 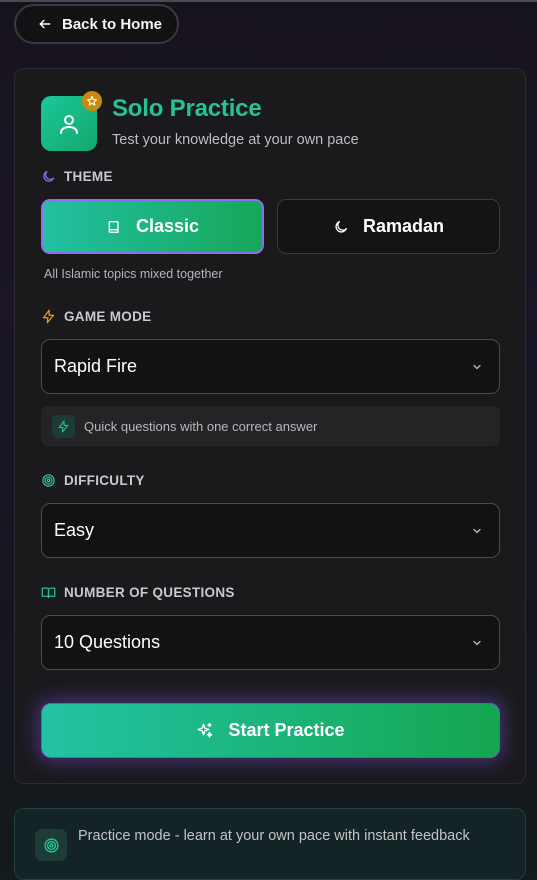 I want to click on game-mode-select: Rapid Fire, so click(x=270, y=366).